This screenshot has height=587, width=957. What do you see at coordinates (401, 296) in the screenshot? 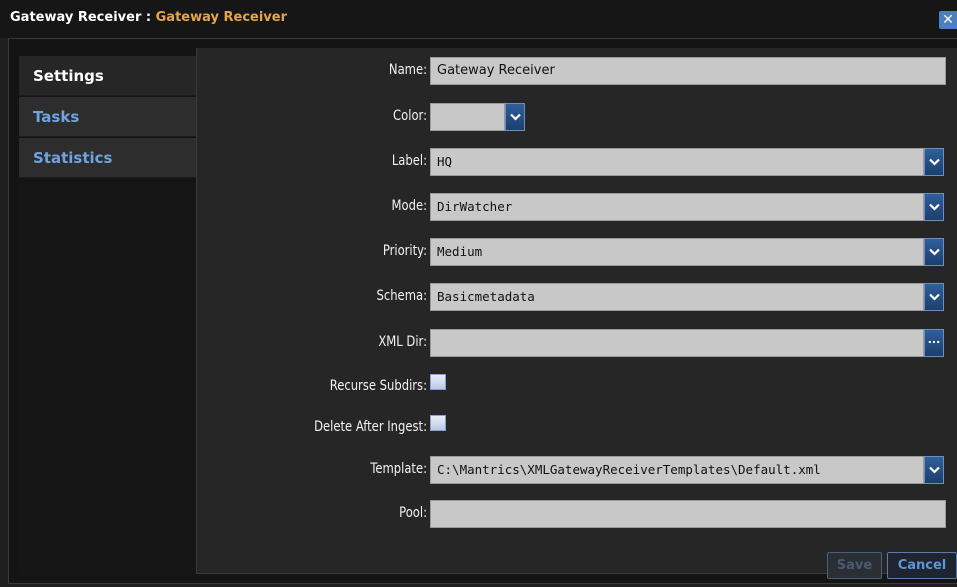
I see `schema-label: Schema:` at bounding box center [401, 296].